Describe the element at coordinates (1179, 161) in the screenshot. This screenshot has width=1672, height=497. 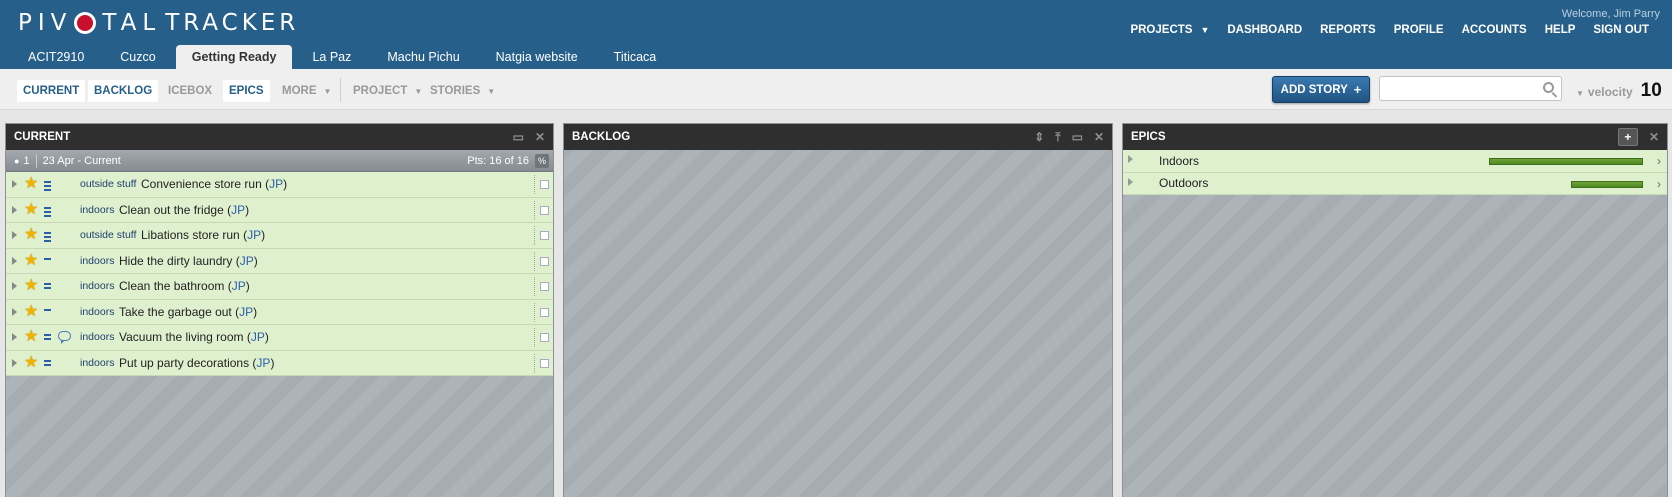
I see `epic-name: Indoors` at that location.